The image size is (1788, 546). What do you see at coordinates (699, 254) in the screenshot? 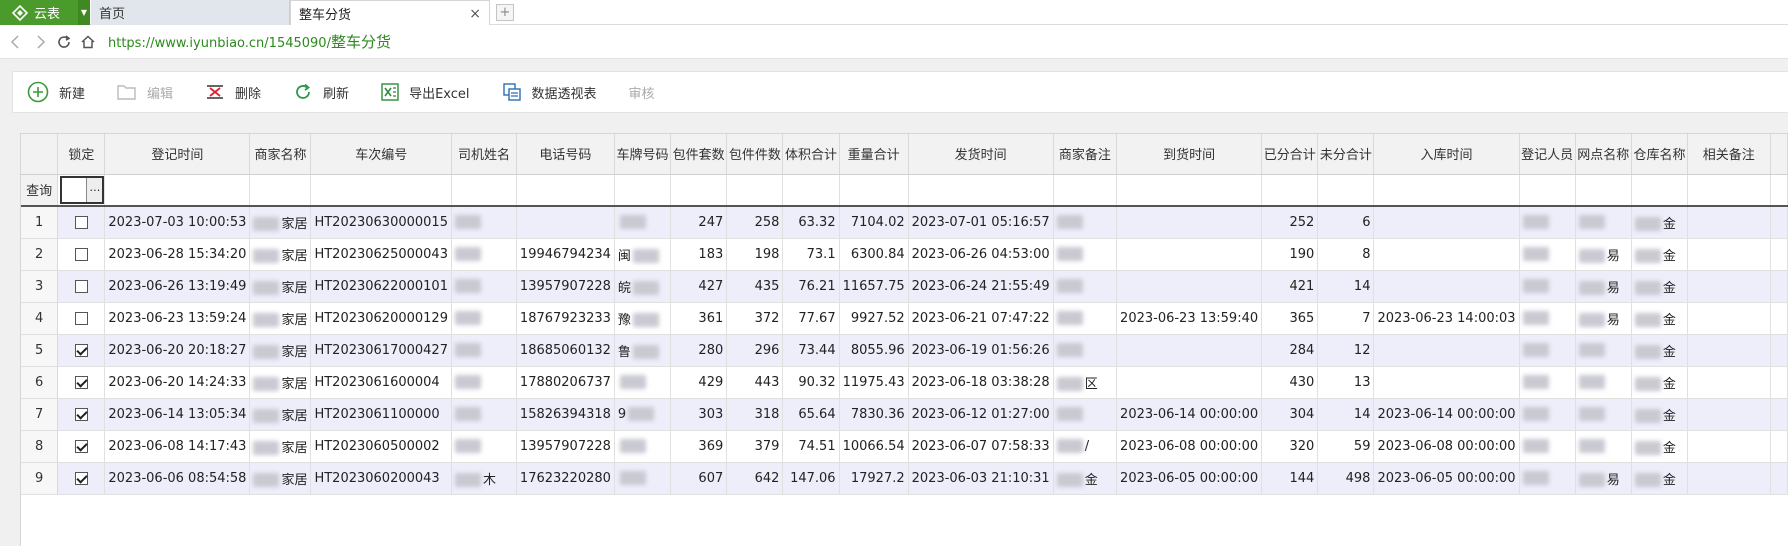
I see `cell-sets: 183` at bounding box center [699, 254].